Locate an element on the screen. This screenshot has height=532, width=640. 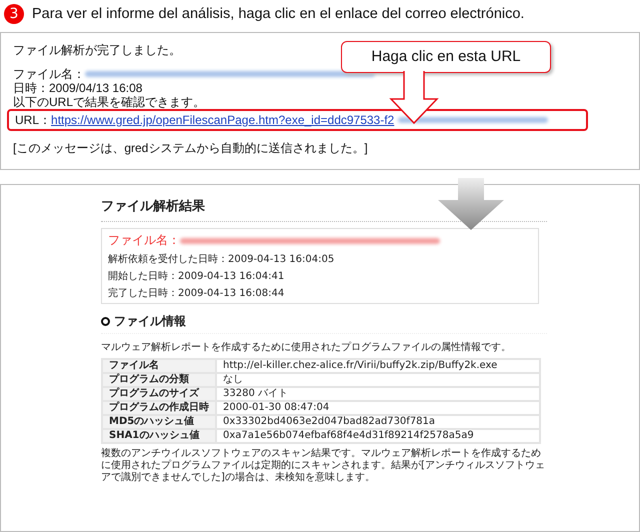
time-text: 完了した日時：2009-04-13 16:08:44 is located at coordinates (197, 293).